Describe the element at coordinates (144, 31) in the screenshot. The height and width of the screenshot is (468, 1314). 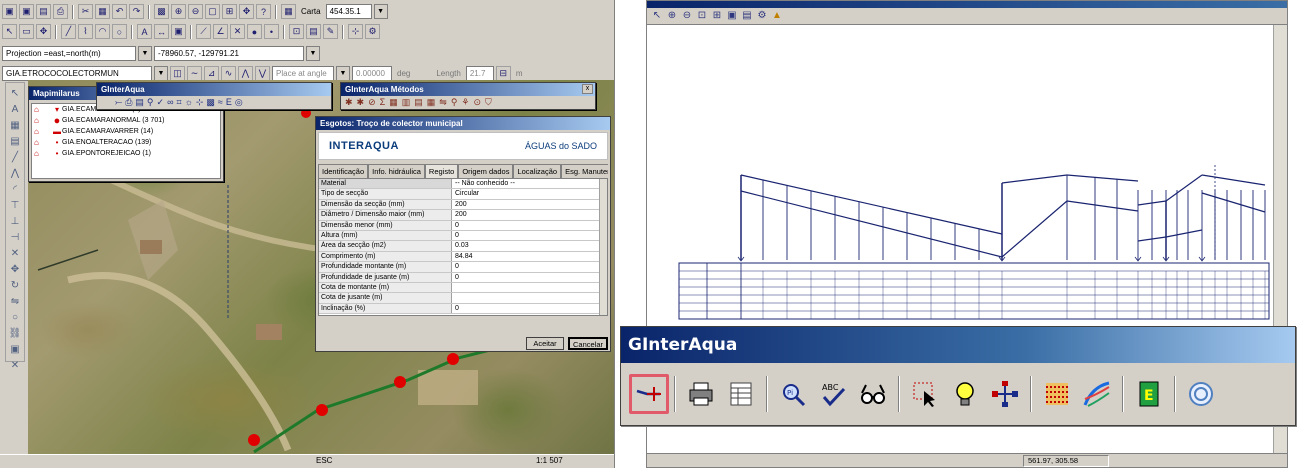
I see `text-icon: A` at that location.